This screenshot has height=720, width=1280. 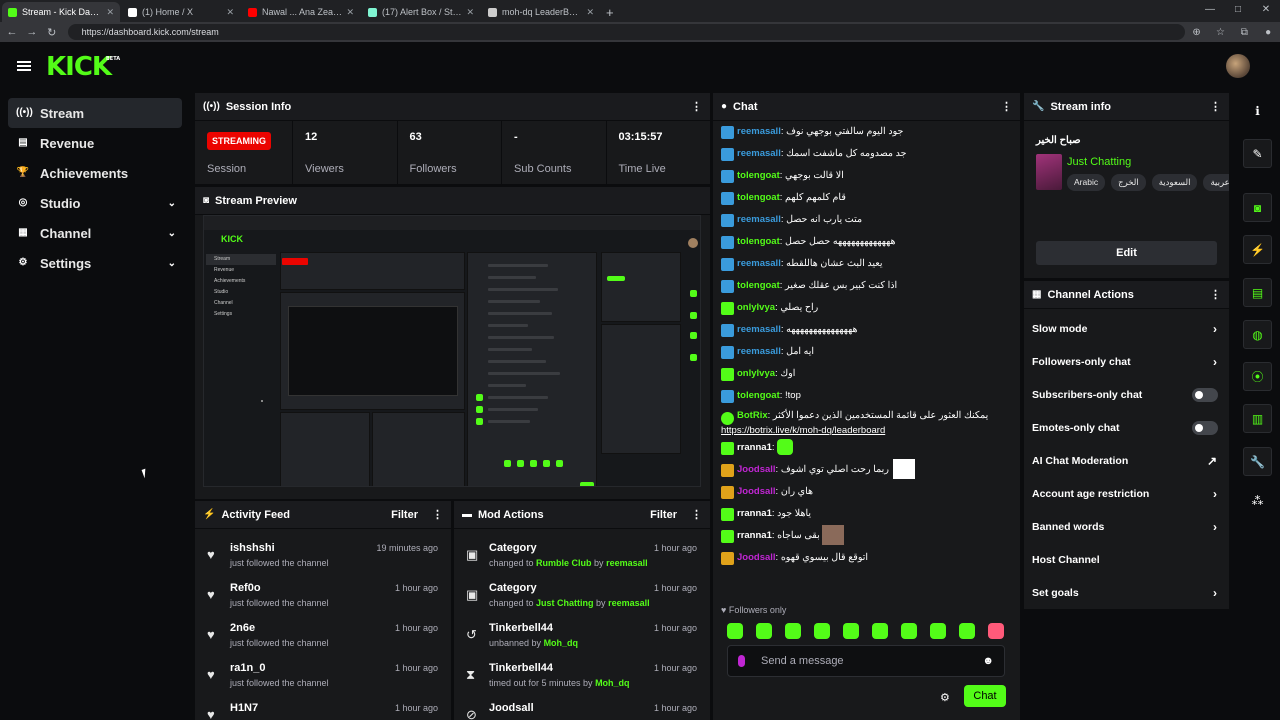 What do you see at coordinates (945, 697) in the screenshot?
I see `gear-icon: ⚙` at bounding box center [945, 697].